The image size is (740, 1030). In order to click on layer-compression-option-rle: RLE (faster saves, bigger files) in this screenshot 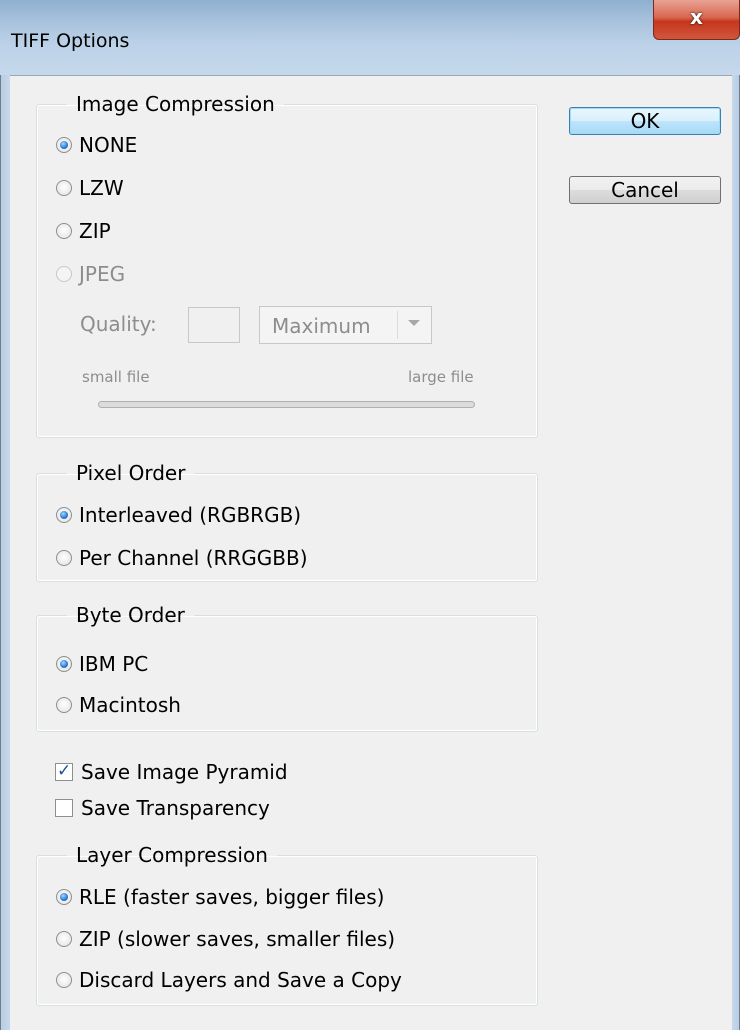, I will do `click(220, 897)`.